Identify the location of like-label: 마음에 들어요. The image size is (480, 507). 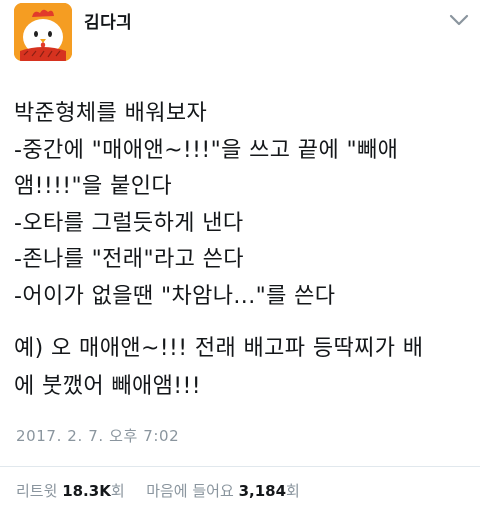
(190, 491).